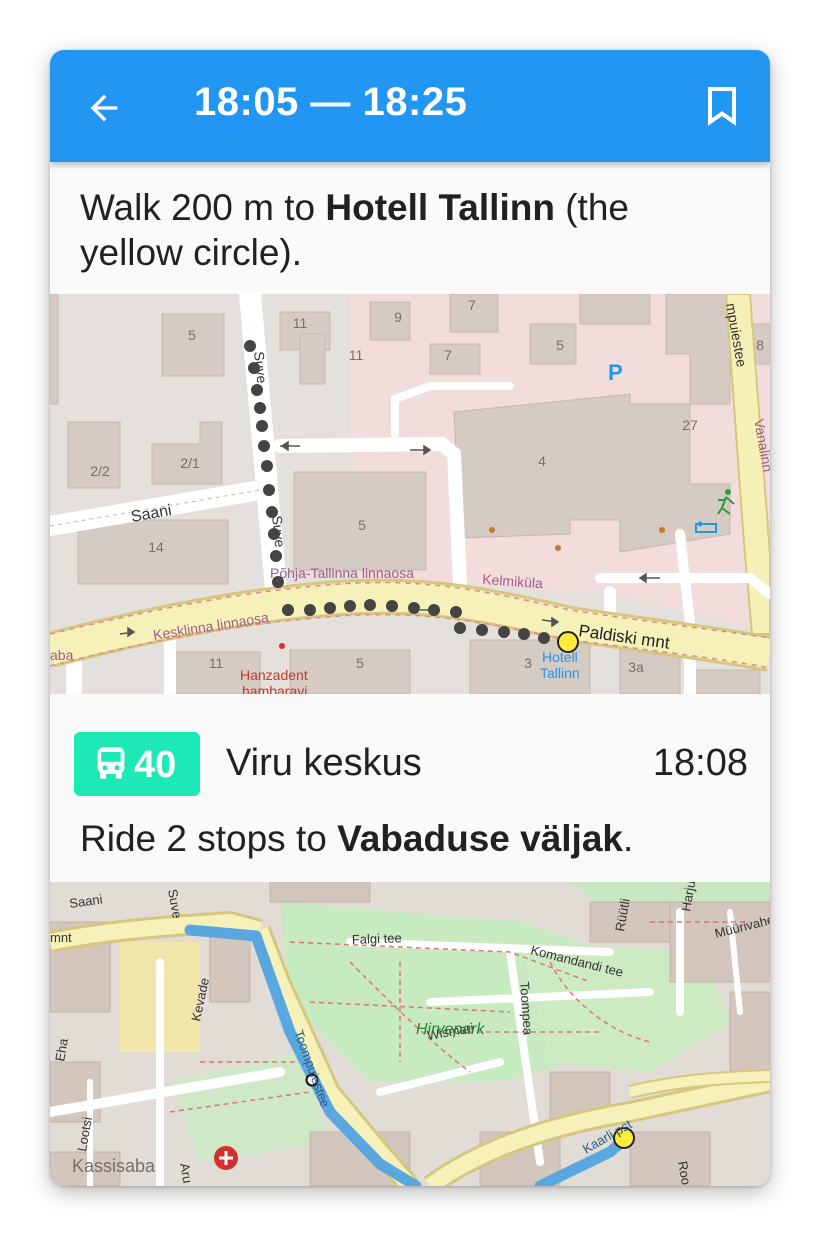 The height and width of the screenshot is (1236, 820). I want to click on bus-icon, so click(111, 763).